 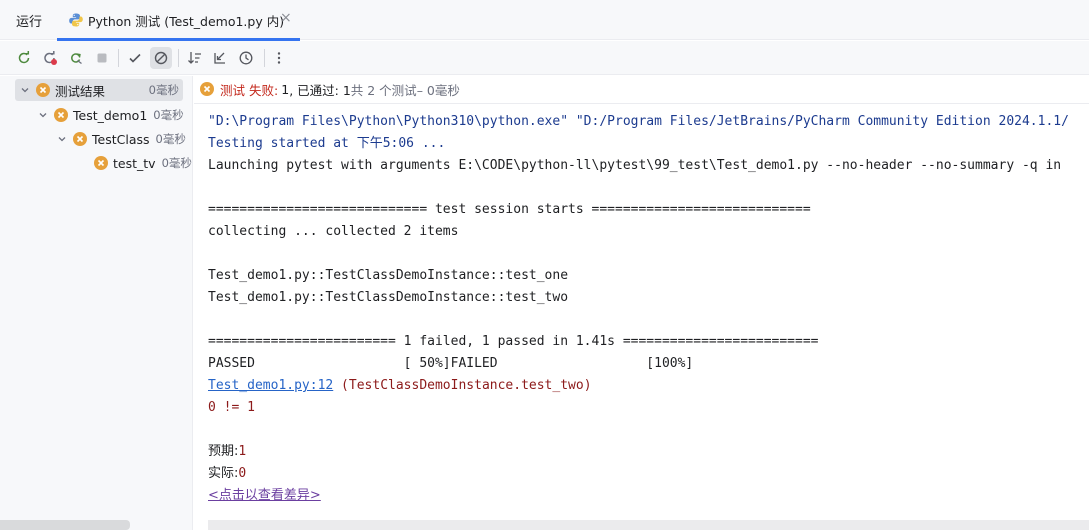 I want to click on tab-label: Python 测试 (Test_demo1.py 内), so click(x=186, y=21).